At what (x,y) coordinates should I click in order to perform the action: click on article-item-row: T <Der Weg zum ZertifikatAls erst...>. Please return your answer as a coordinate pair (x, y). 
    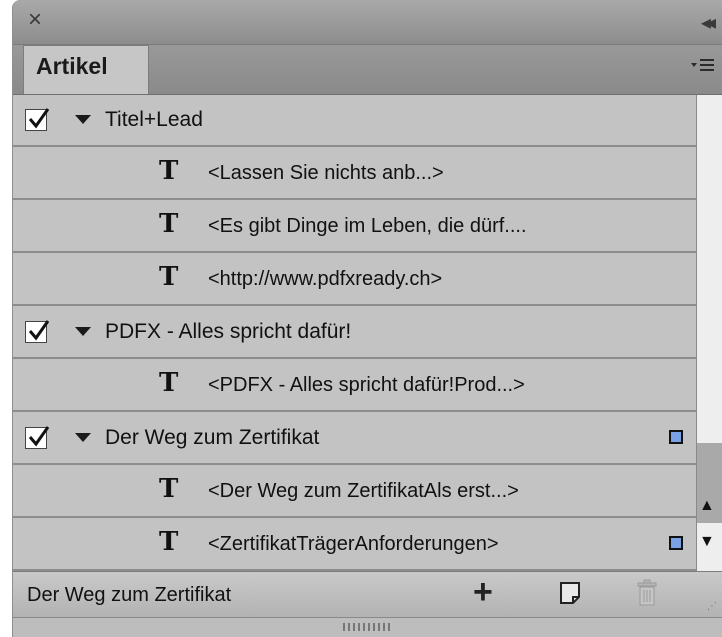
    Looking at the image, I should click on (354, 492).